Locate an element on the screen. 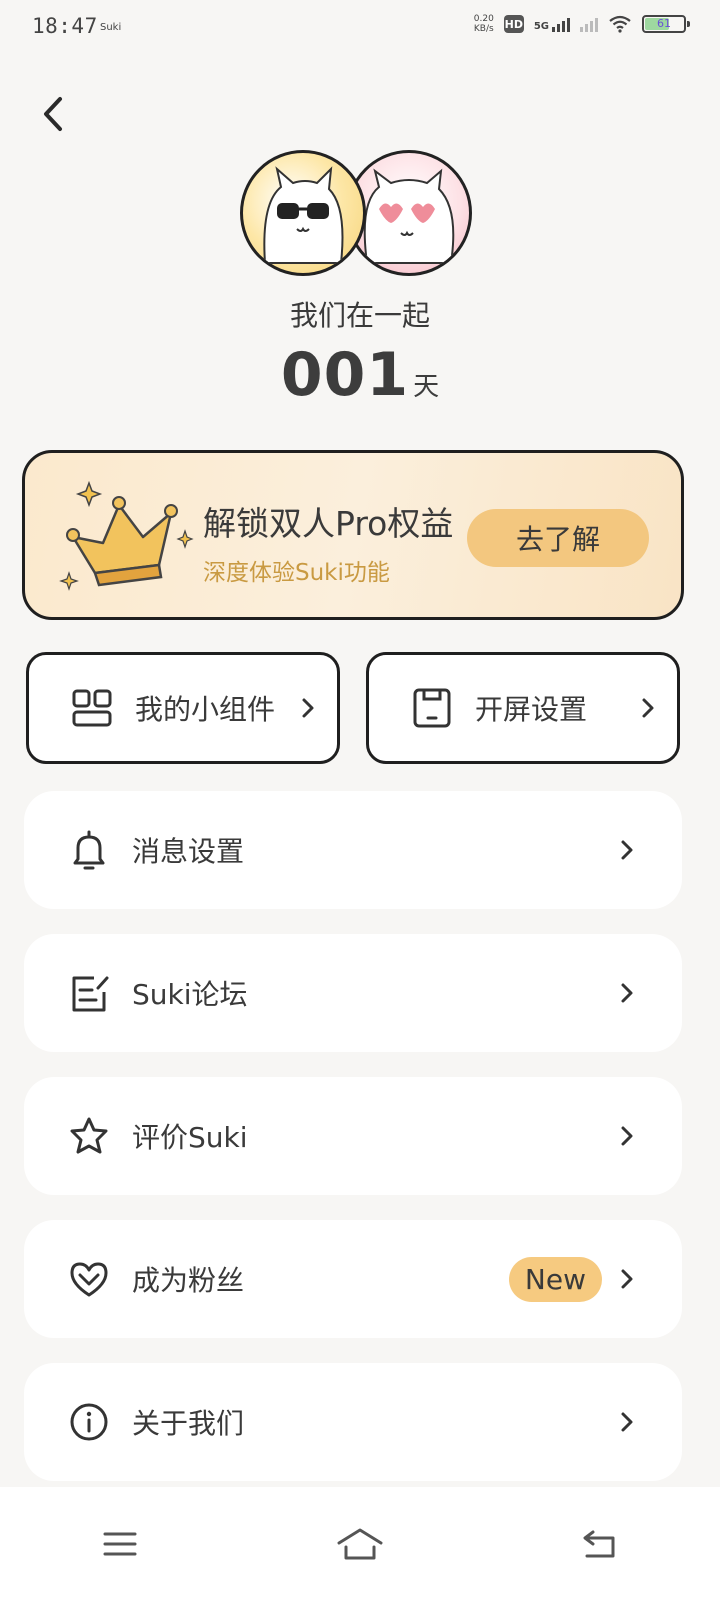 The height and width of the screenshot is (1600, 720). battery-icon: 61 is located at coordinates (666, 24).